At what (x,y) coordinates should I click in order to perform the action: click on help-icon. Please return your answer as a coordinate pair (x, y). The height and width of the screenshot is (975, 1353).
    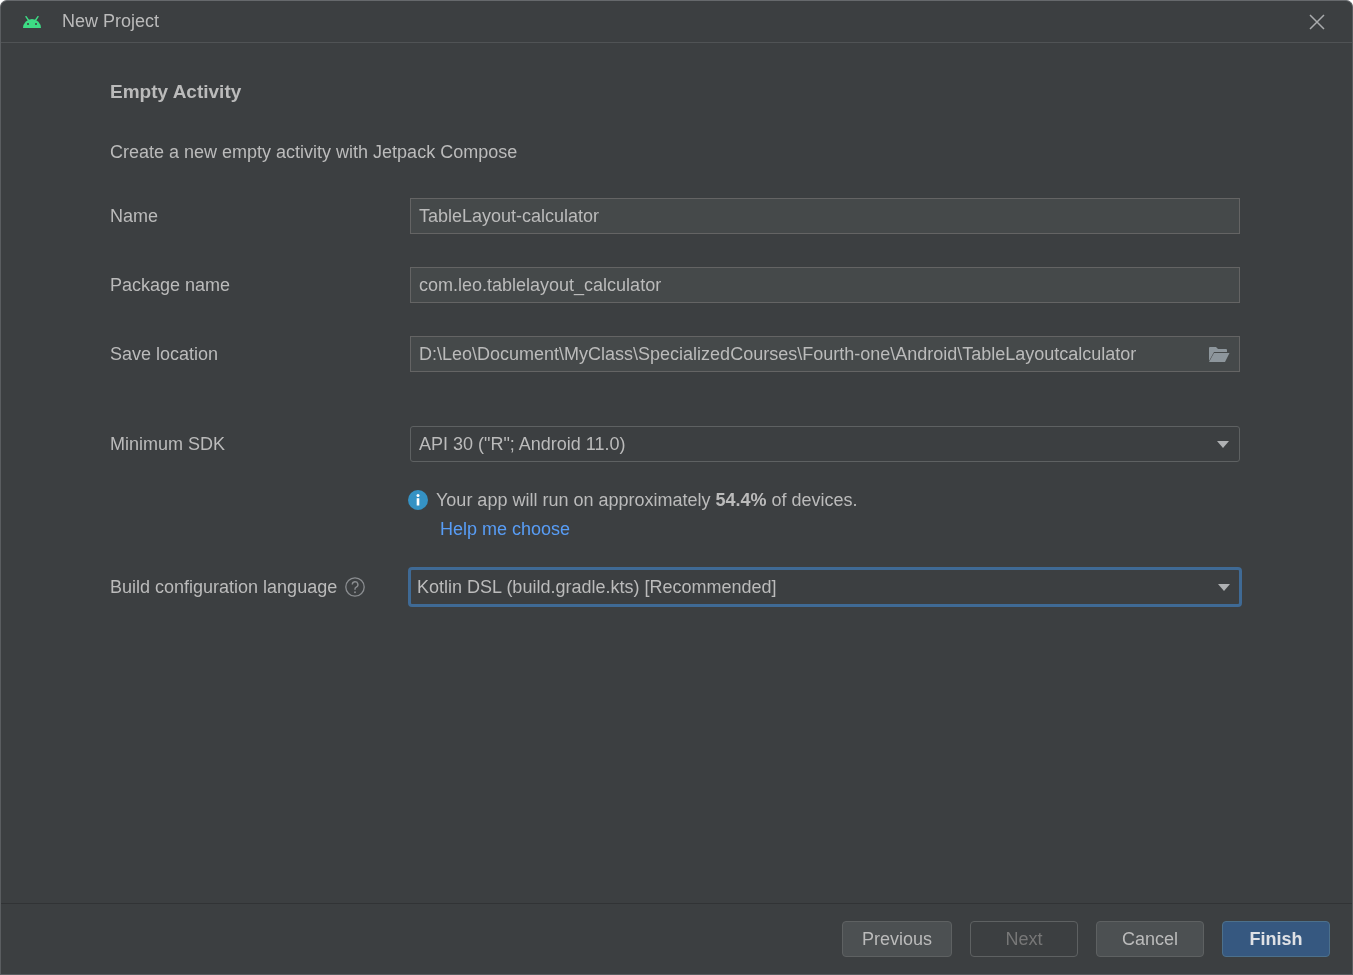
    Looking at the image, I should click on (355, 587).